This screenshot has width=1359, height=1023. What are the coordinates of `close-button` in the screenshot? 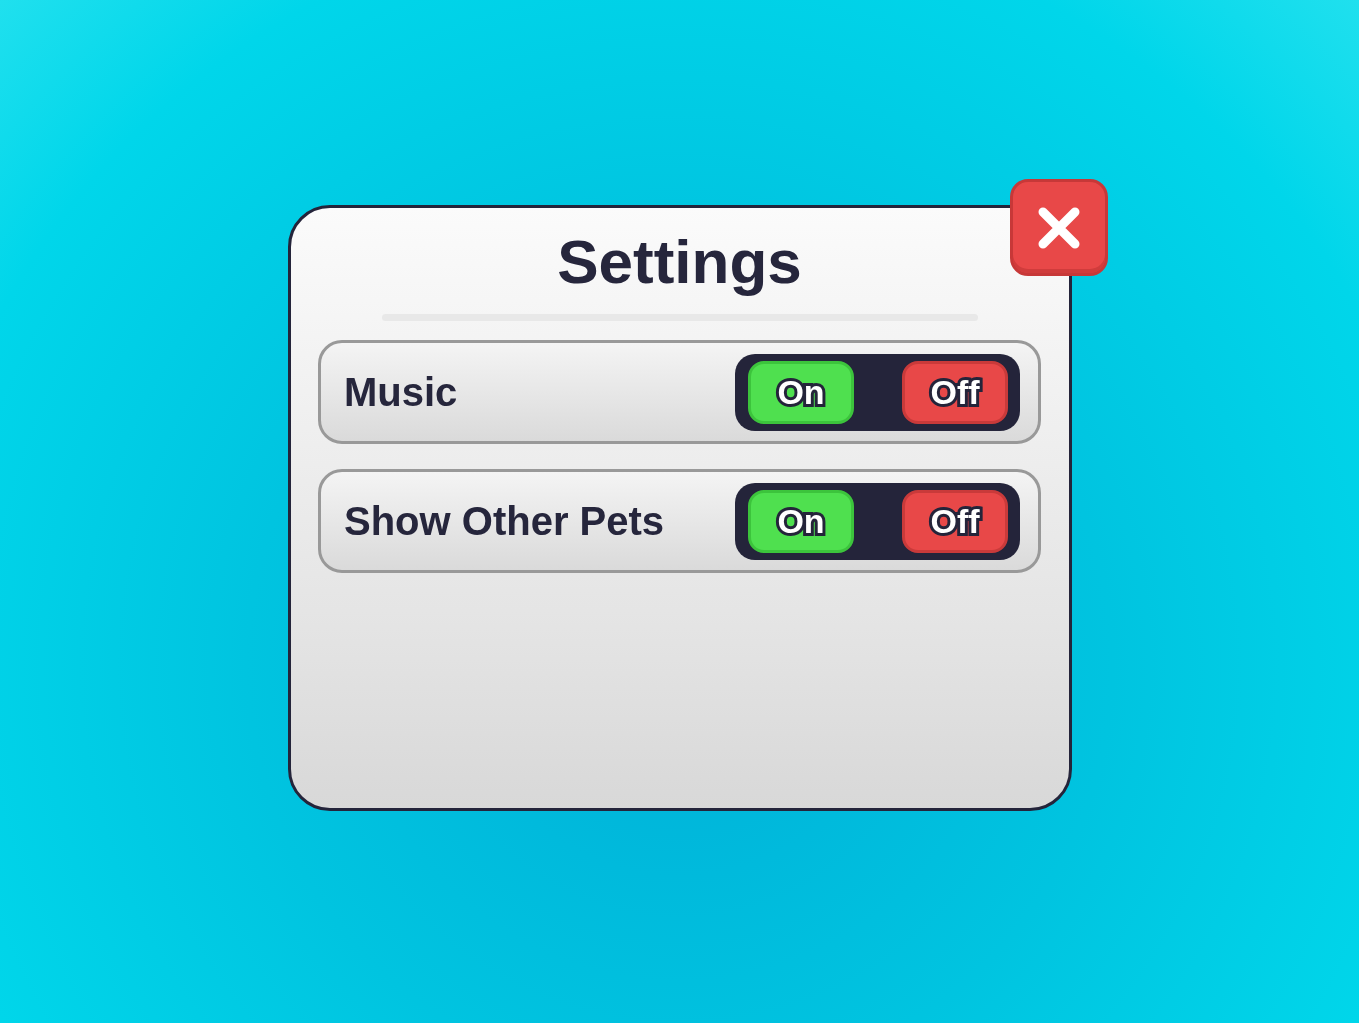 It's located at (1058, 227).